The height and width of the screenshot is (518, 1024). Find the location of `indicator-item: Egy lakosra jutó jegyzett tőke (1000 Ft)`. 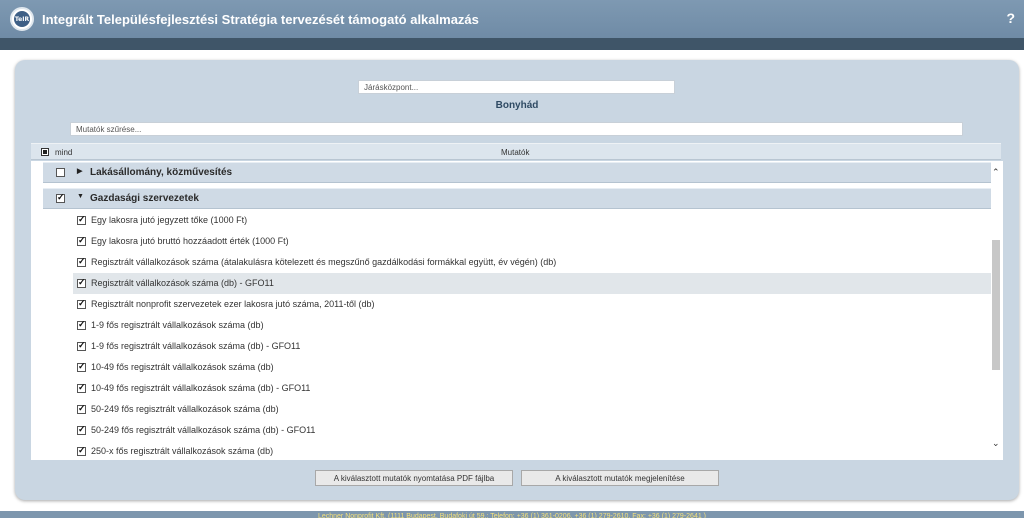

indicator-item: Egy lakosra jutó jegyzett tőke (1000 Ft) is located at coordinates (538, 220).